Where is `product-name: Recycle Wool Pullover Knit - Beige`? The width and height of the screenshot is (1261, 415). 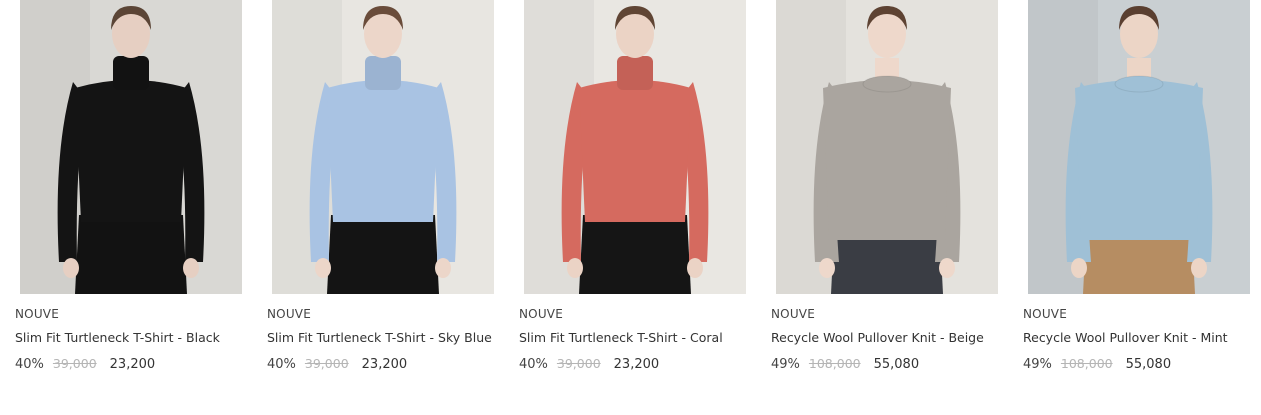
product-name: Recycle Wool Pullover Knit - Beige is located at coordinates (883, 337).